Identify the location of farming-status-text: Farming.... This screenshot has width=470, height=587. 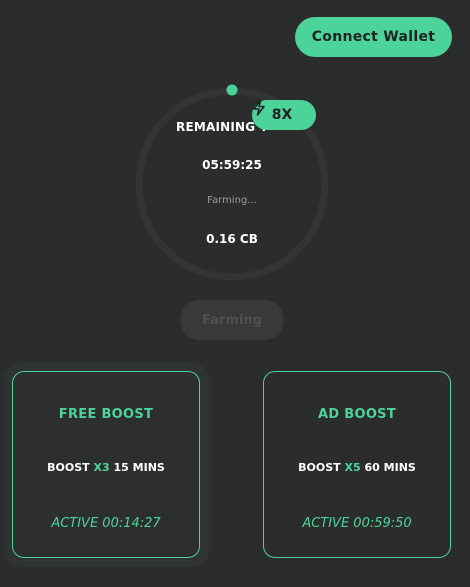
(232, 200).